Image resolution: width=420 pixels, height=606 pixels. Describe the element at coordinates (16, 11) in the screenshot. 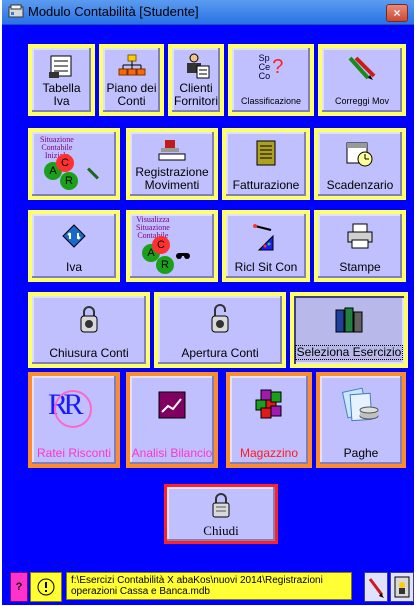

I see `app-icon` at that location.